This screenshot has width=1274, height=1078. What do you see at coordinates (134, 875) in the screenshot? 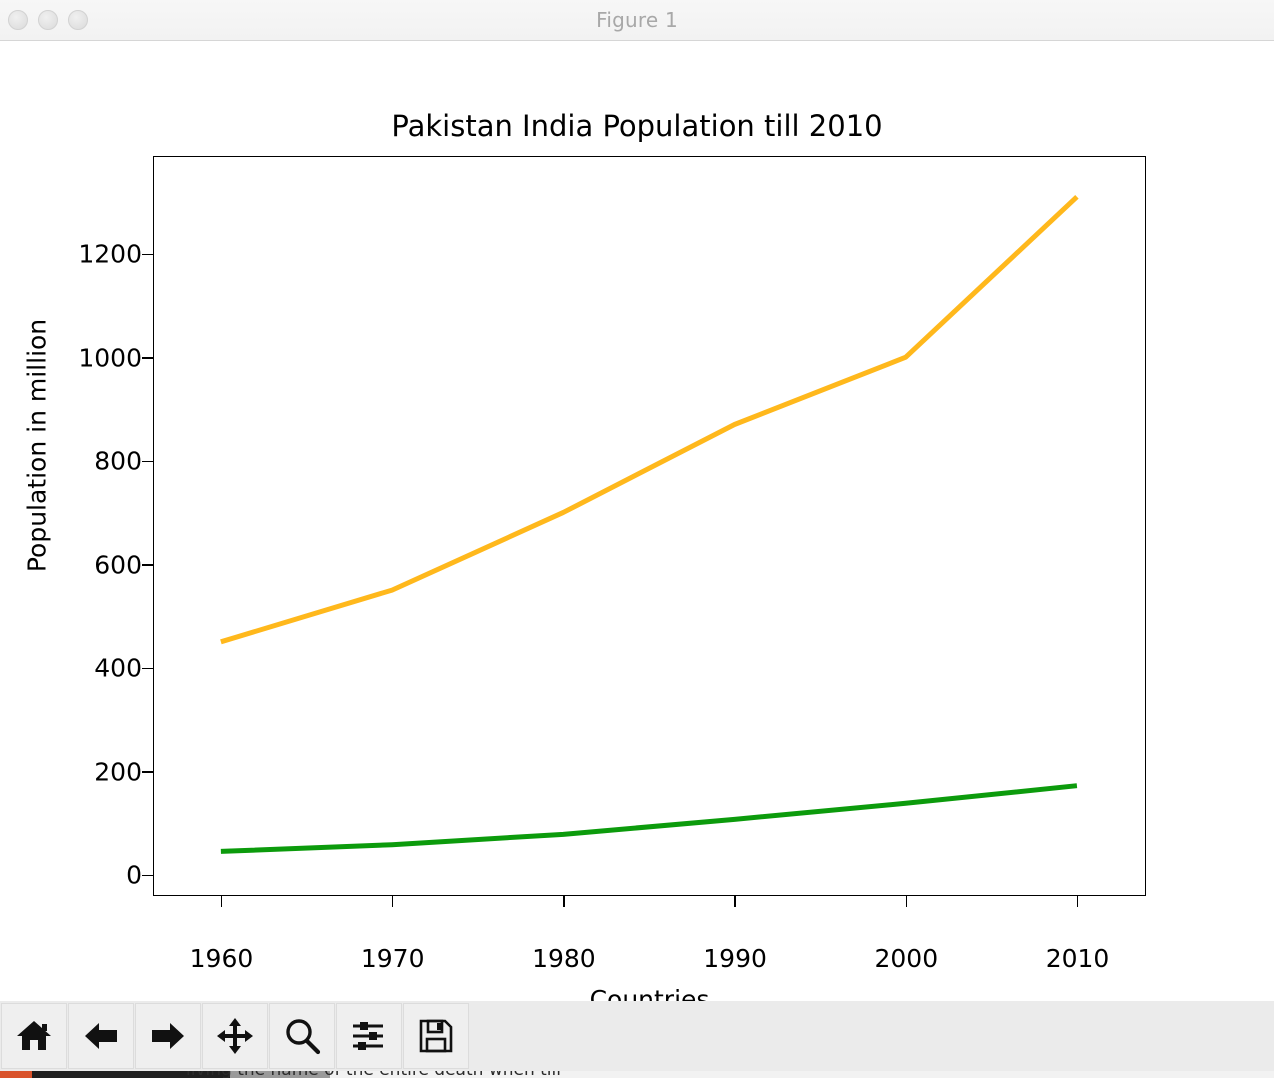
I see `y-tick-label: 0` at bounding box center [134, 875].